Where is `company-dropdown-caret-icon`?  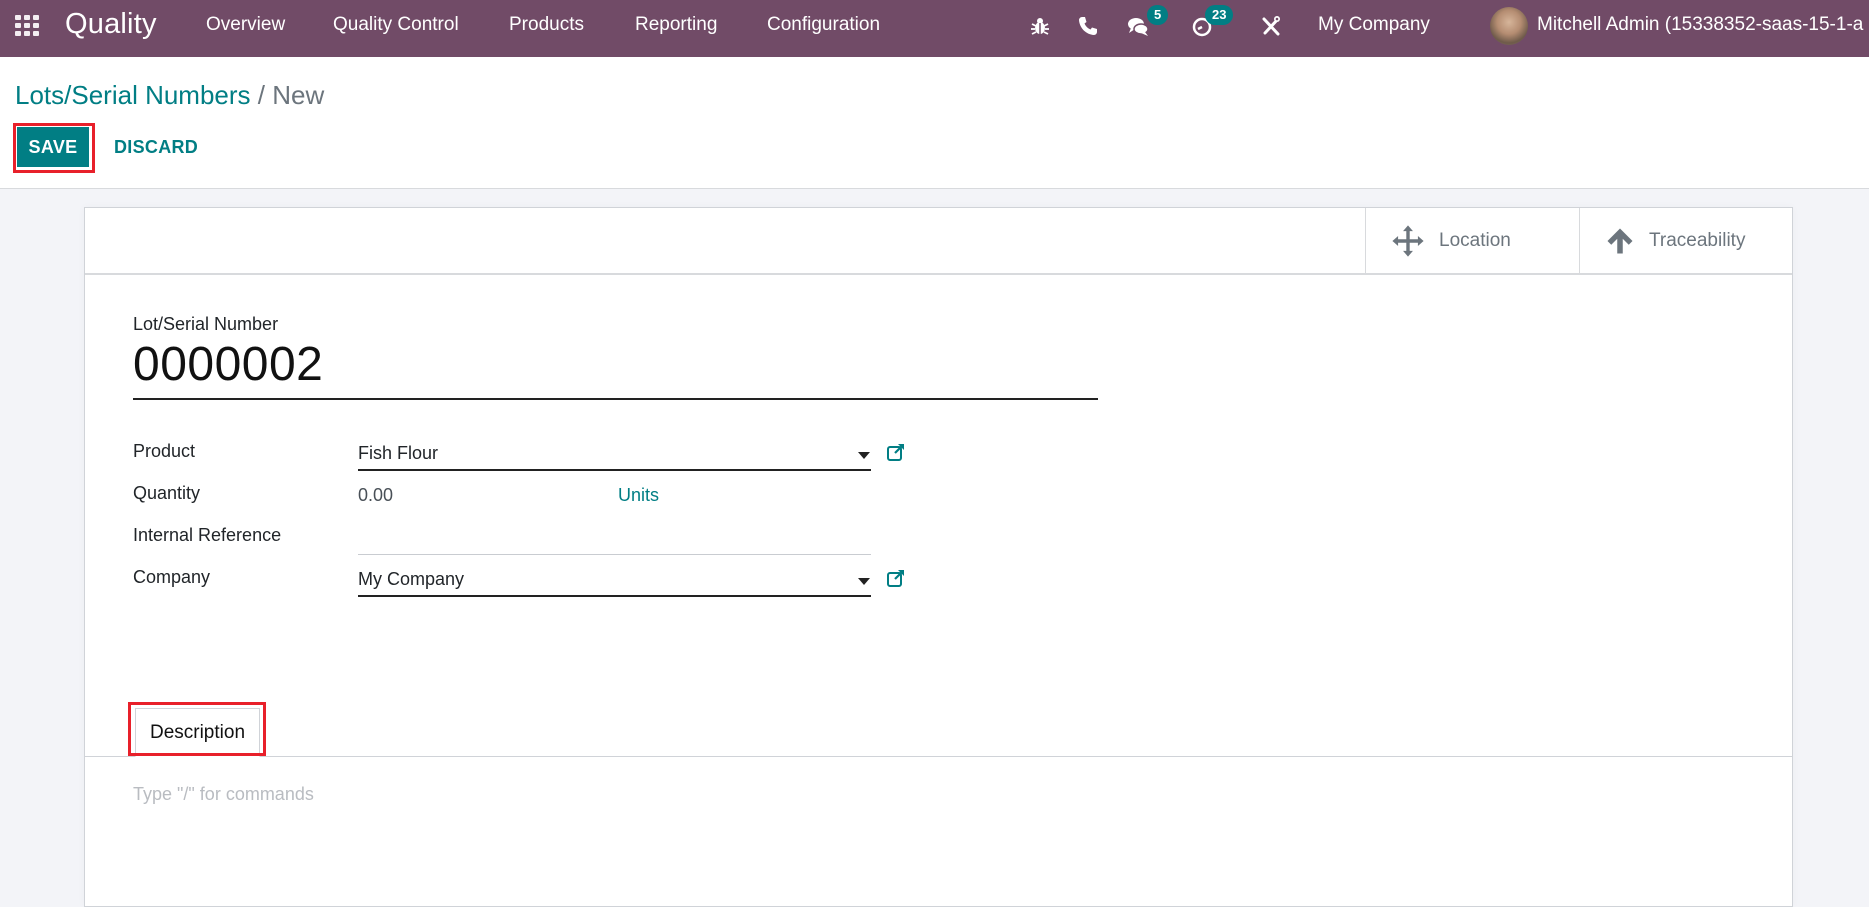 company-dropdown-caret-icon is located at coordinates (864, 581).